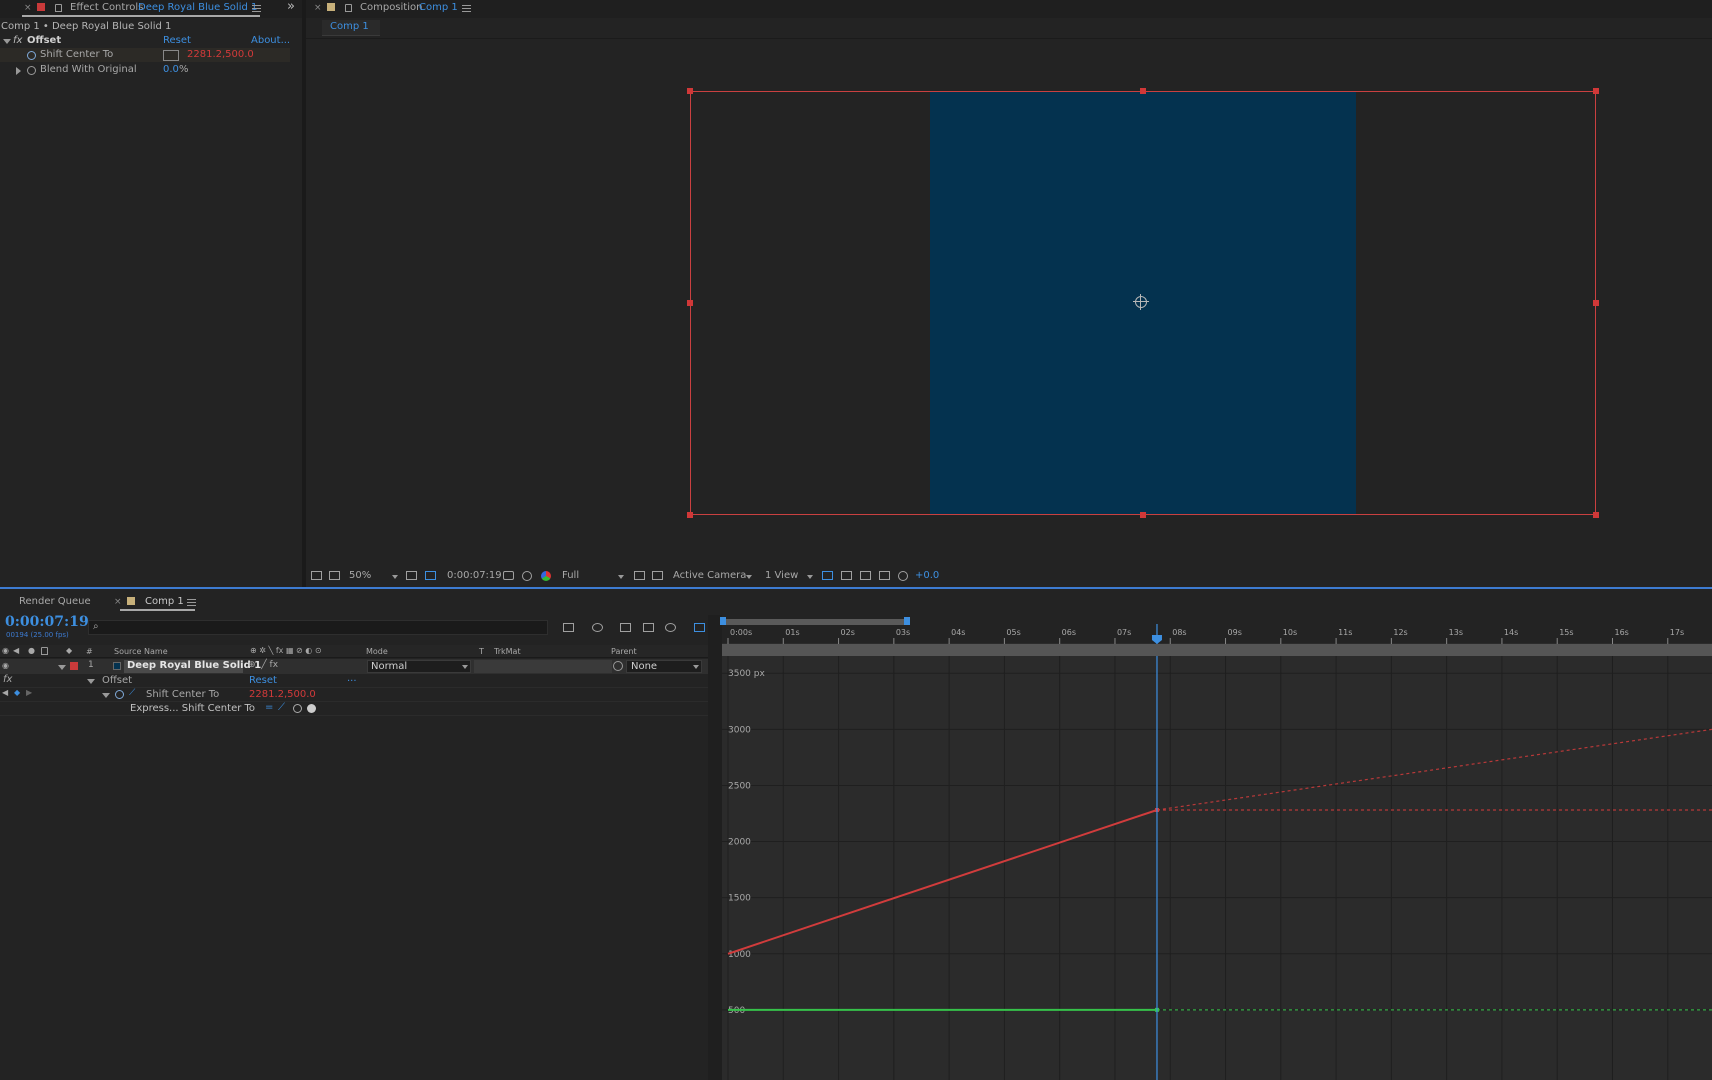 This screenshot has width=1712, height=1080. Describe the element at coordinates (220, 54) in the screenshot. I see `shift-center-value: 2281.2,500.0` at that location.